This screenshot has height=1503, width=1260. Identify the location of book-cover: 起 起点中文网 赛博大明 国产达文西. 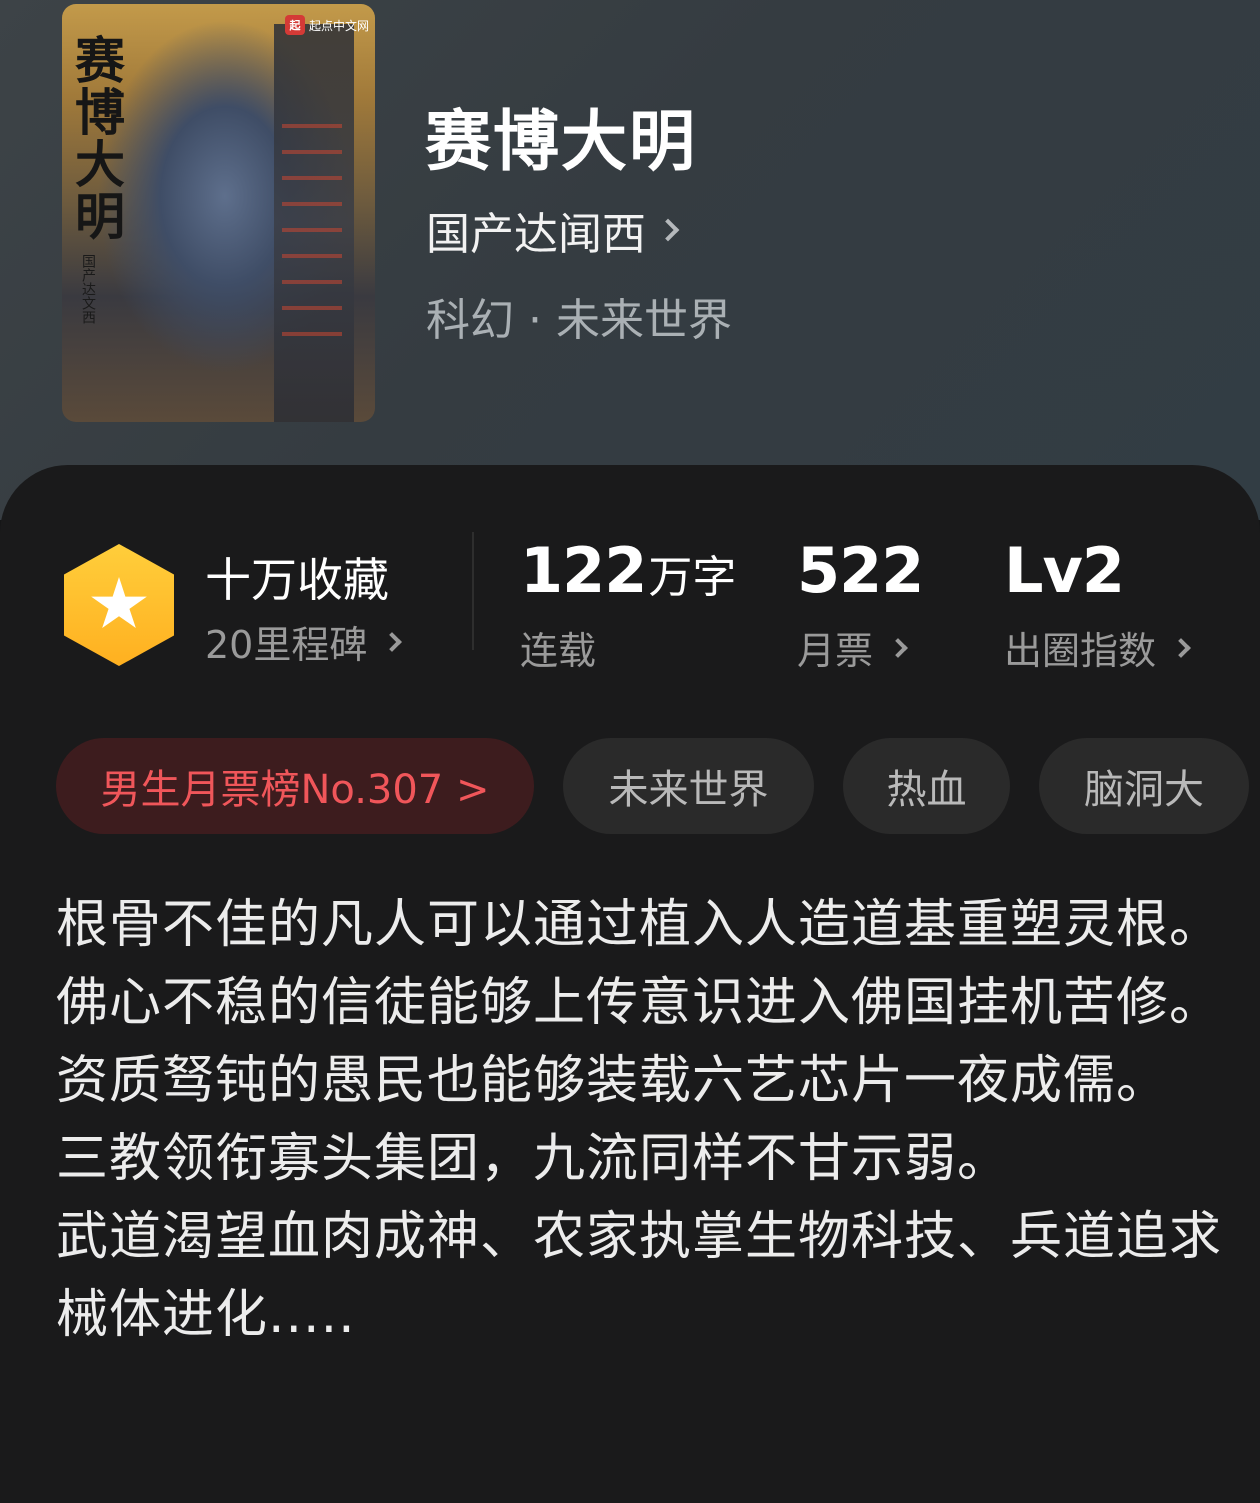
(218, 213).